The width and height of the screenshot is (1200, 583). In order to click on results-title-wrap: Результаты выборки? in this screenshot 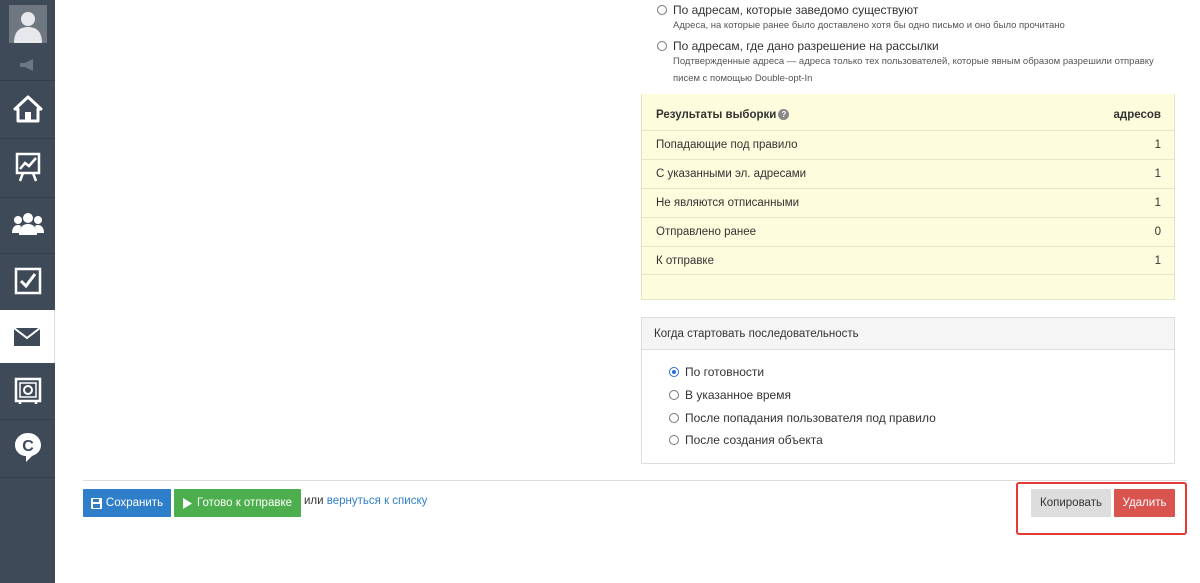, I will do `click(723, 114)`.